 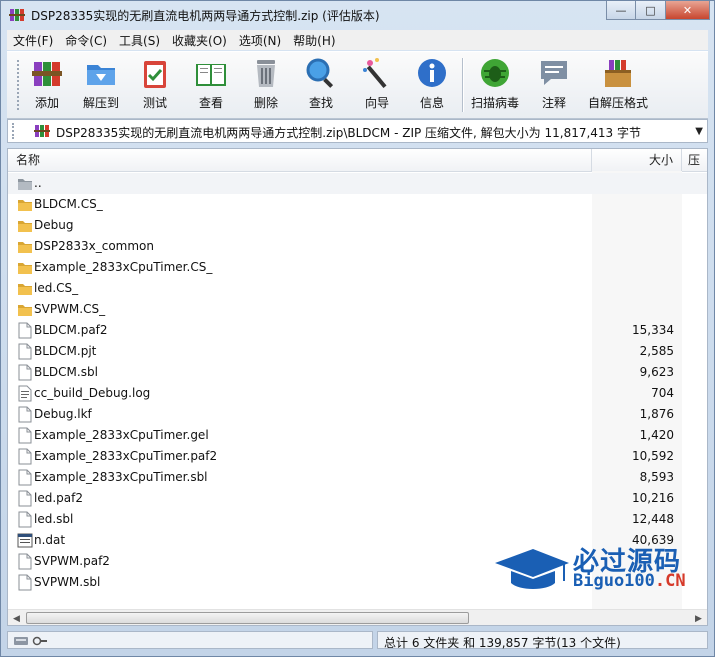 What do you see at coordinates (357, 498) in the screenshot?
I see `table-row: led.paf2 10,216` at bounding box center [357, 498].